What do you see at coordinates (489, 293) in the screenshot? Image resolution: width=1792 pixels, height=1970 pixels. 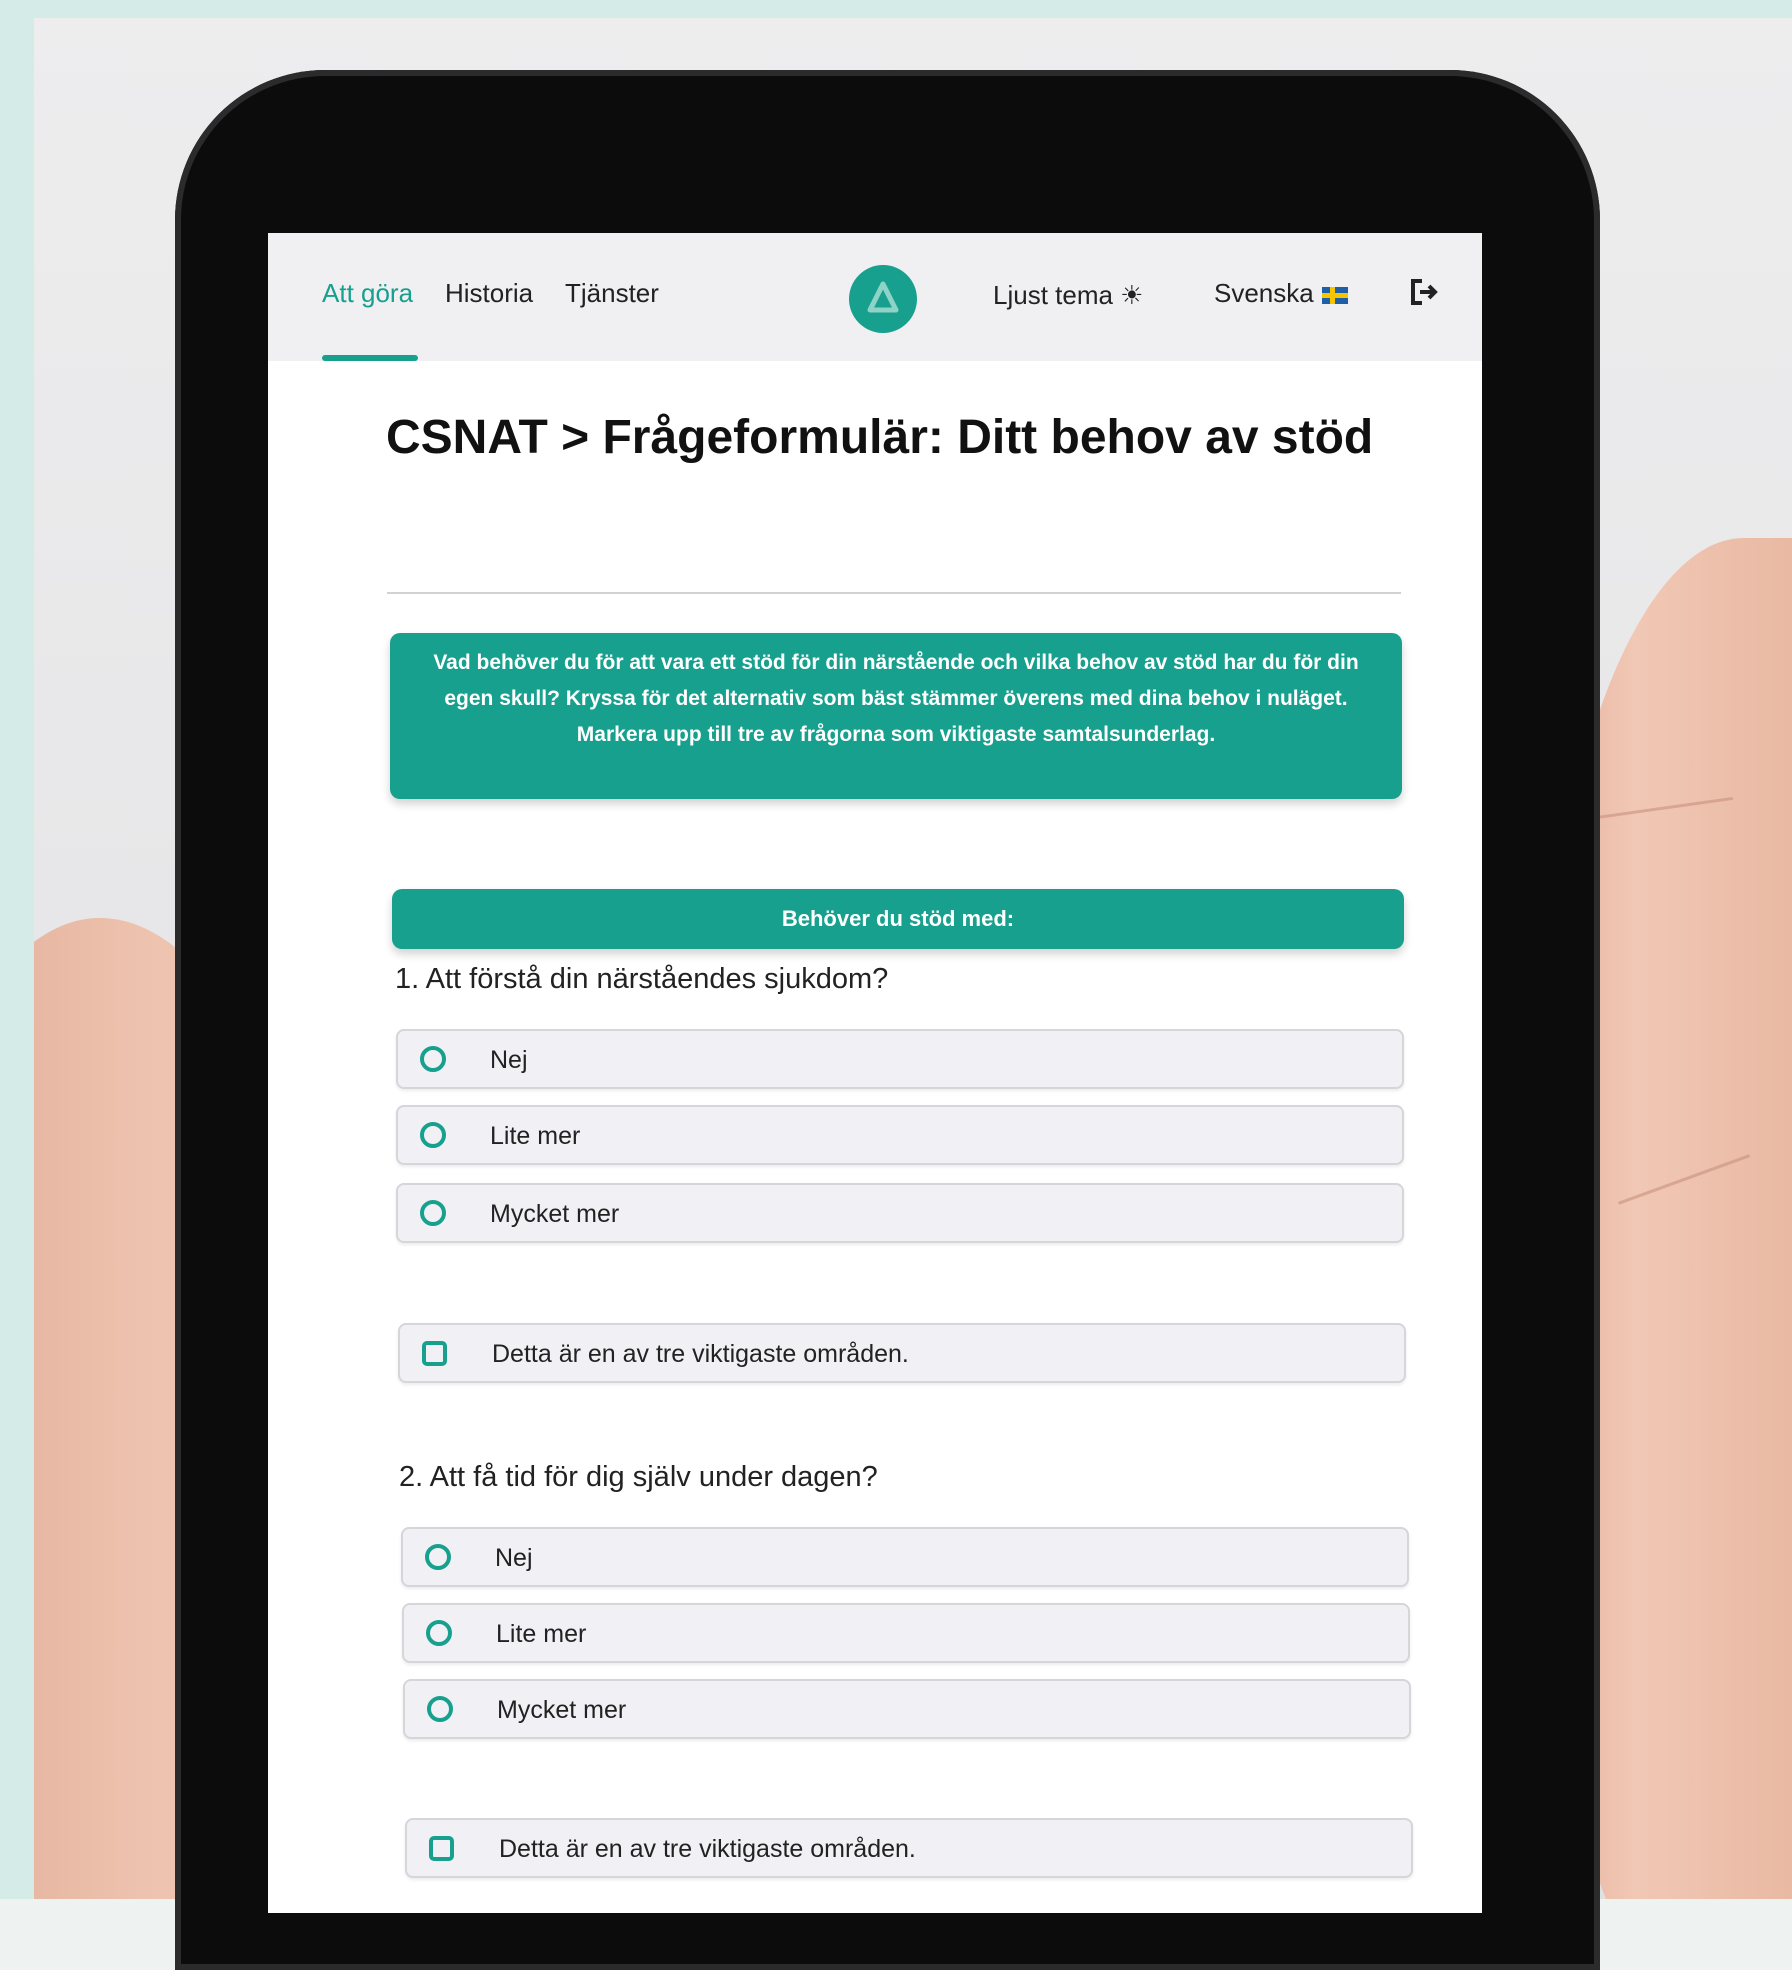 I see `nav-tab-historia: Historia` at bounding box center [489, 293].